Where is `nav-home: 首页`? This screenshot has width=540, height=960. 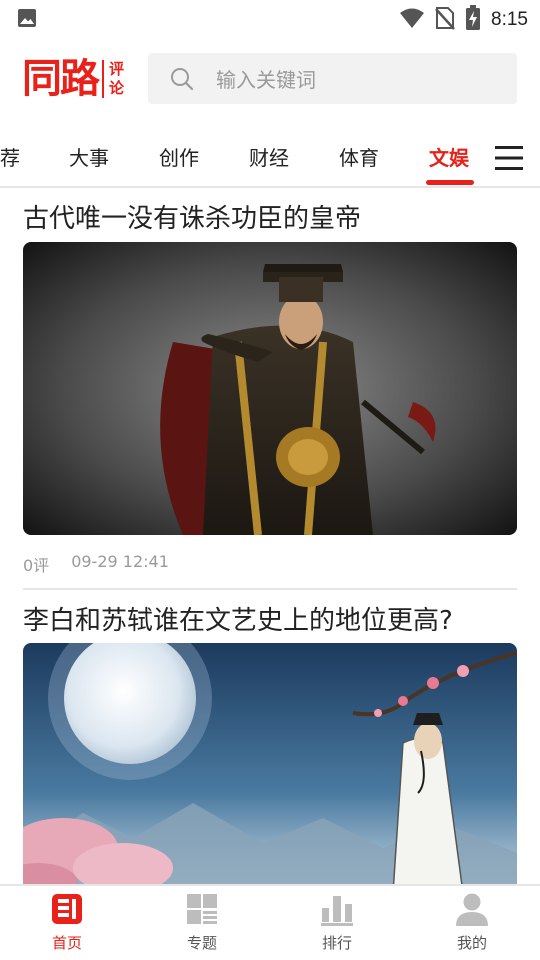
nav-home: 首页 is located at coordinates (67, 922).